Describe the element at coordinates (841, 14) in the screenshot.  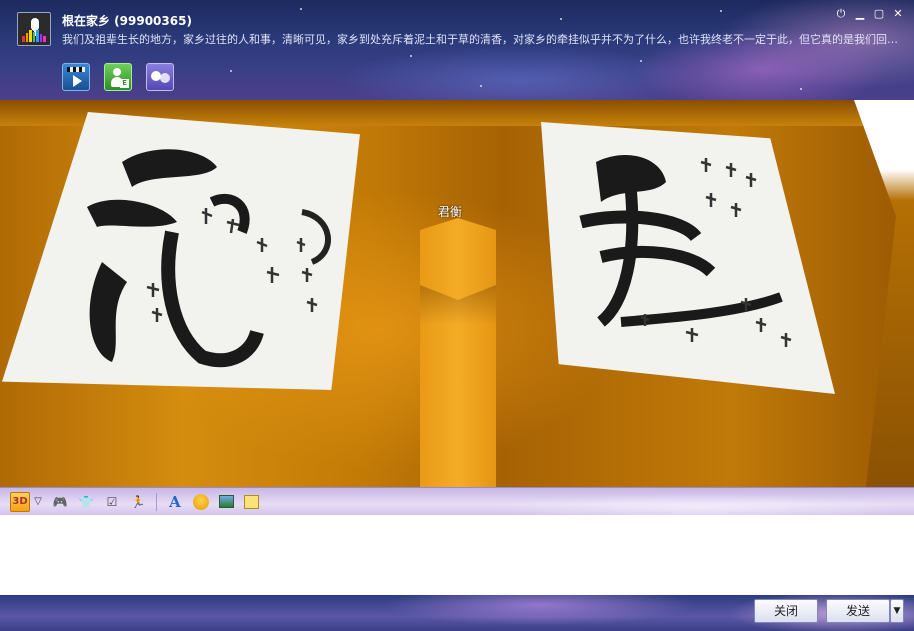
I see `power-icon: ⏻` at that location.